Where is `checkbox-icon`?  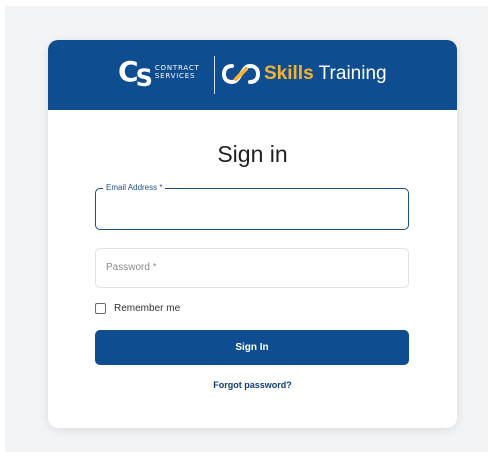 checkbox-icon is located at coordinates (100, 308).